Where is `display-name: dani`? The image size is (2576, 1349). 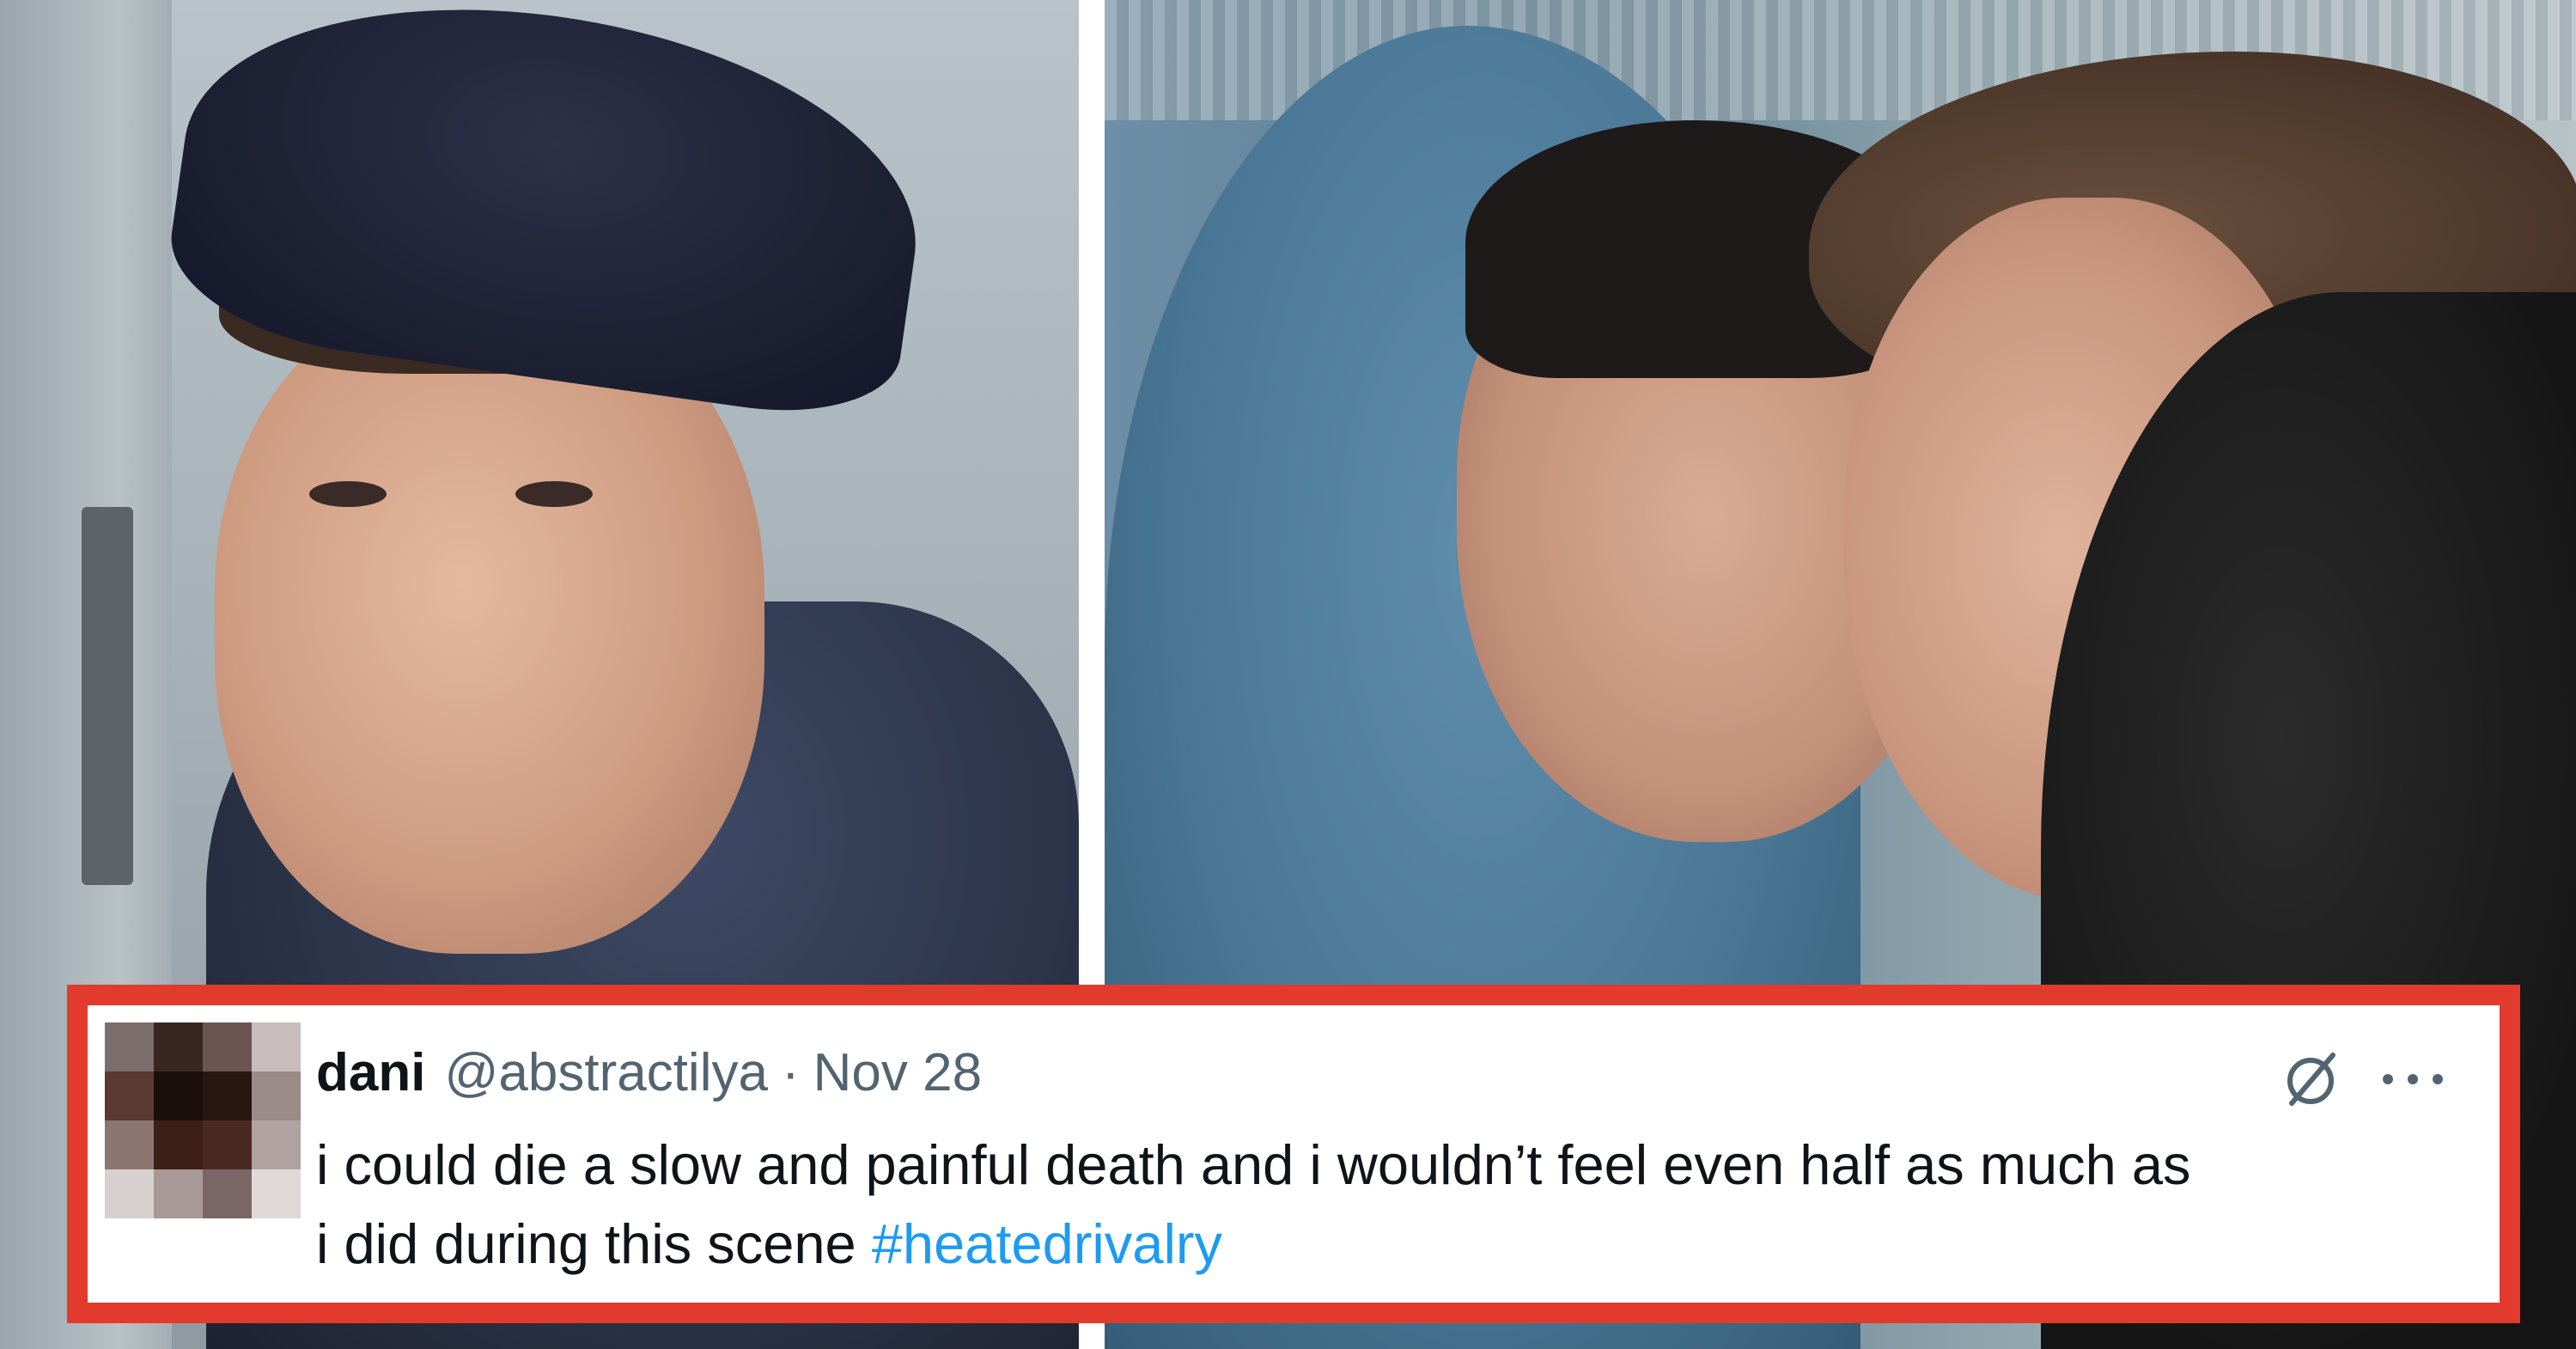
display-name: dani is located at coordinates (370, 1073).